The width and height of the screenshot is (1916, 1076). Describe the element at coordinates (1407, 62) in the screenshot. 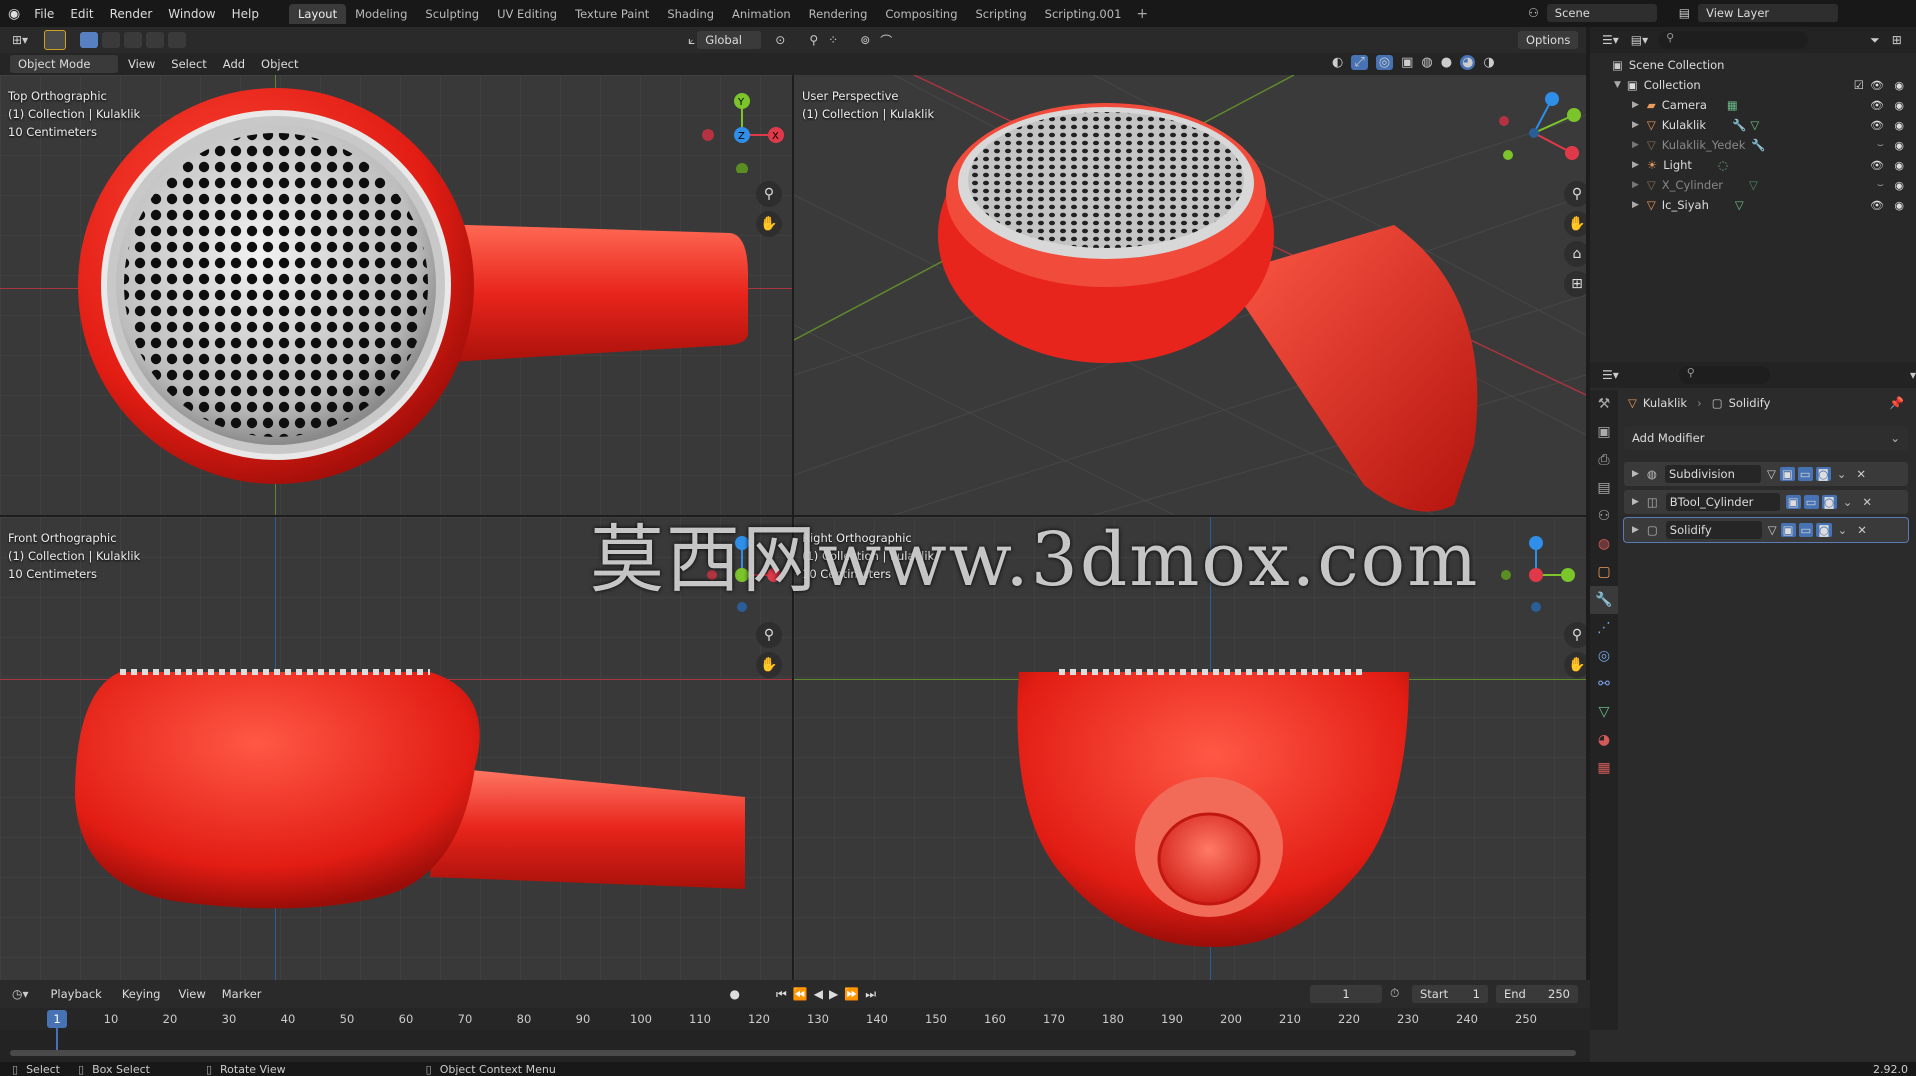

I see `xray-icon: ▣` at that location.